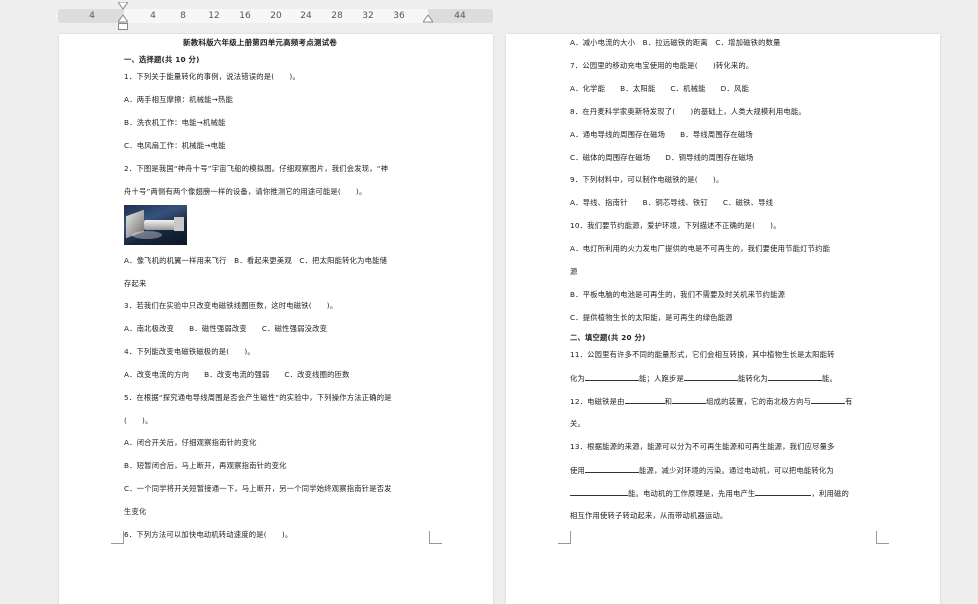  What do you see at coordinates (649, 515) in the screenshot?
I see `question-text: 相互作用使转子转动起来，从而带动机器运动。` at bounding box center [649, 515].